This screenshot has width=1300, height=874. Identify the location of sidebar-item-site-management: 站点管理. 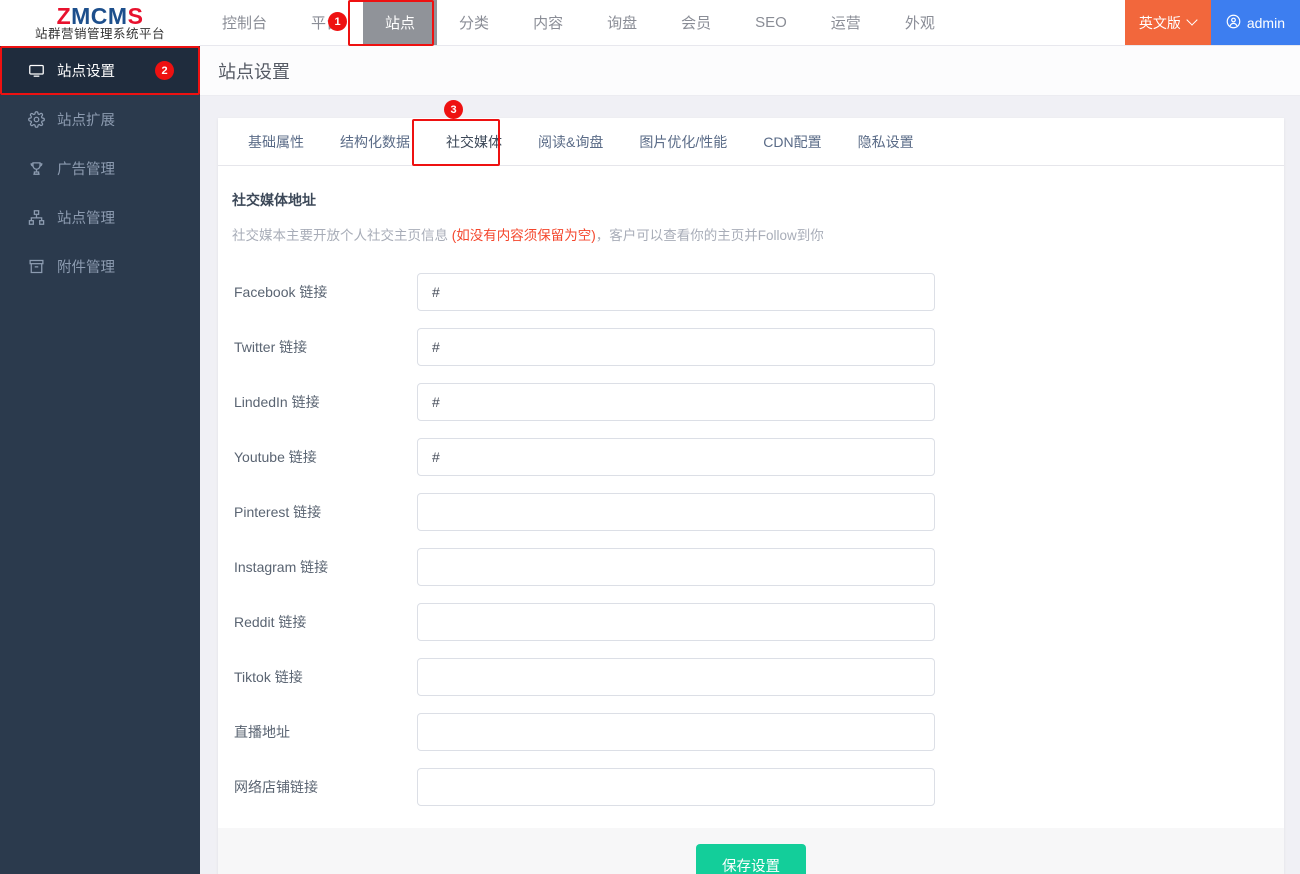
(100, 217).